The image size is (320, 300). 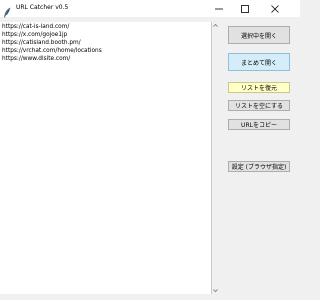 I want to click on restore-list-button: リストを復元, so click(x=259, y=87).